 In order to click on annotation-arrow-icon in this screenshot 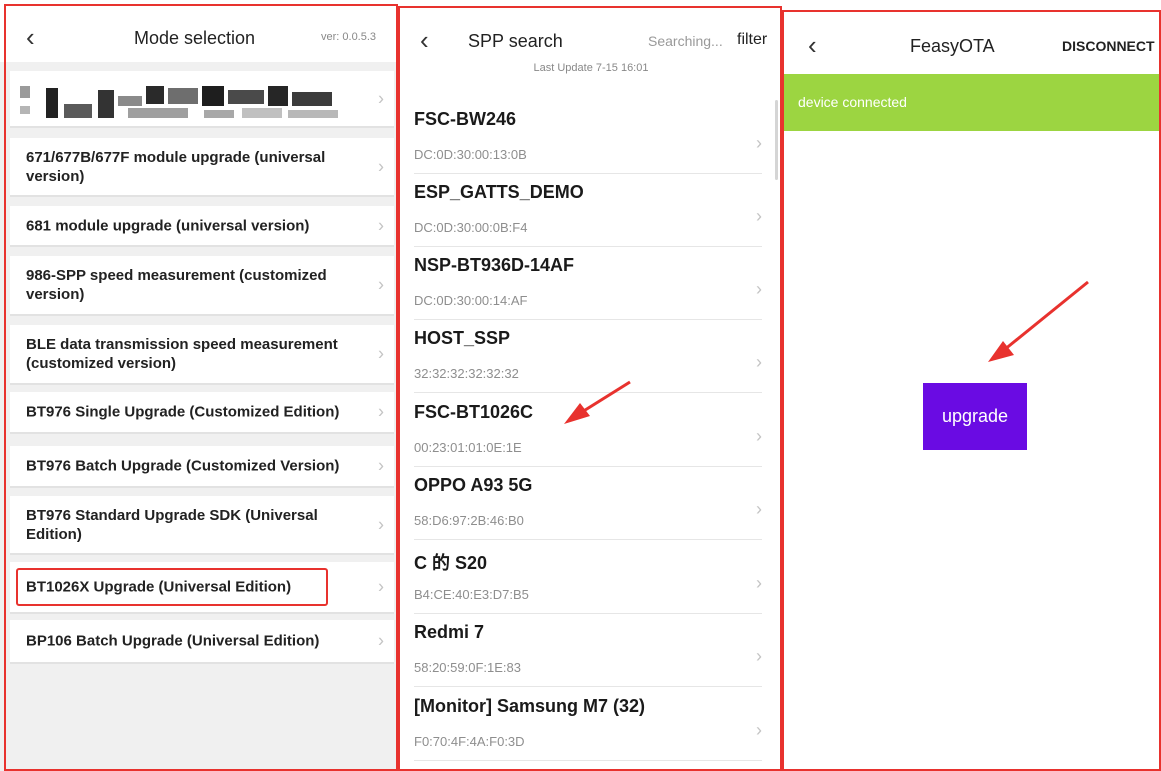, I will do `click(826, 352)`.